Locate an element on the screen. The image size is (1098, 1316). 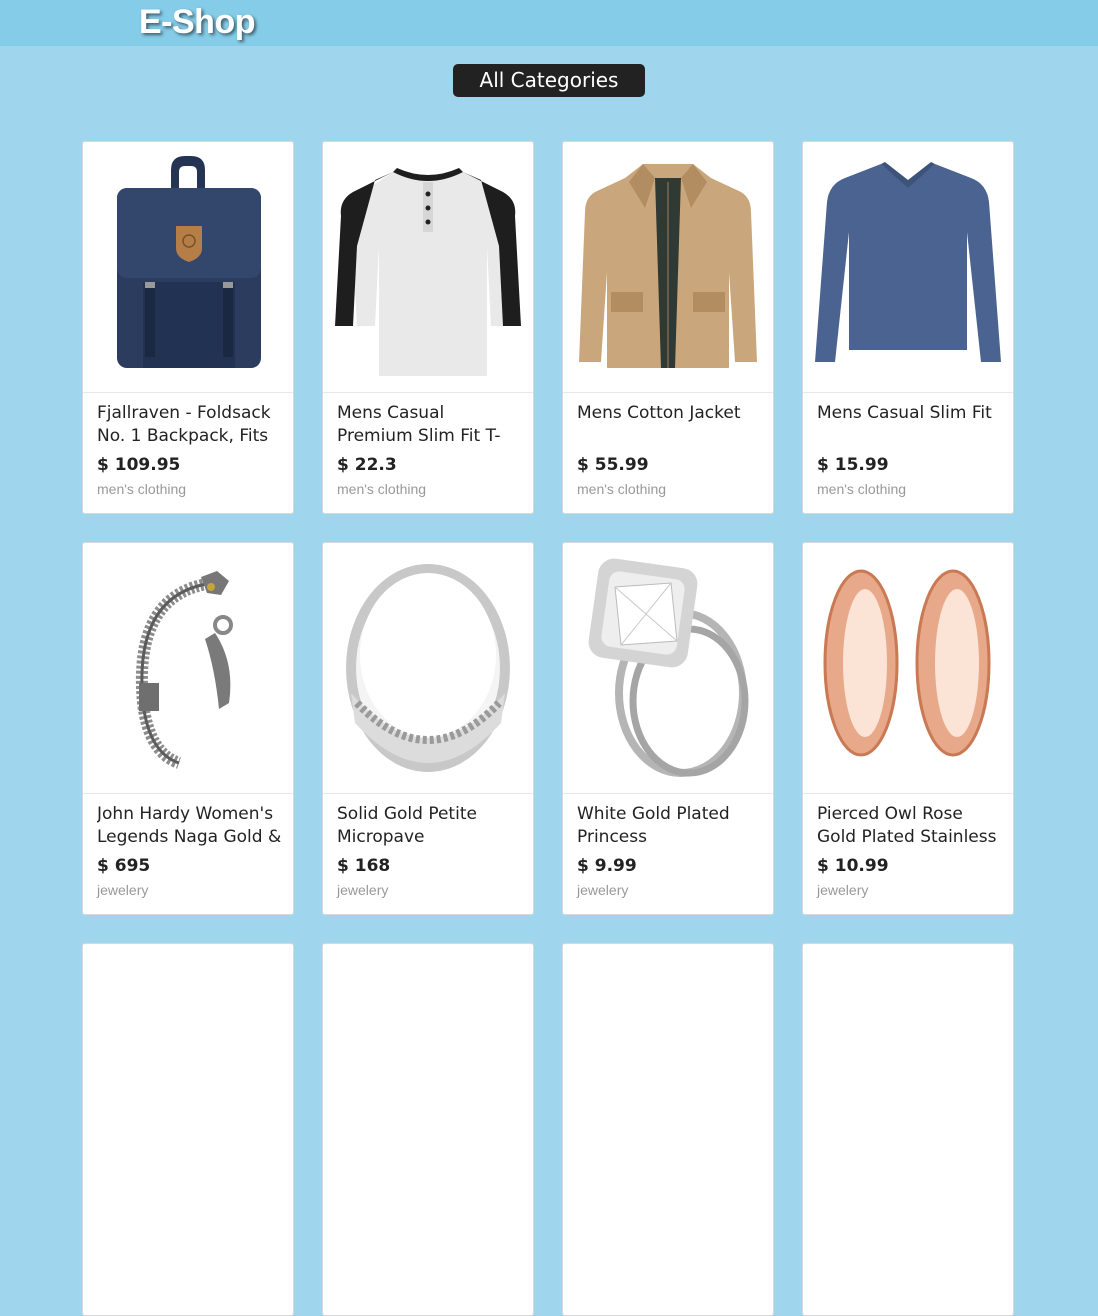
product-price: $ 15.99 is located at coordinates (853, 465).